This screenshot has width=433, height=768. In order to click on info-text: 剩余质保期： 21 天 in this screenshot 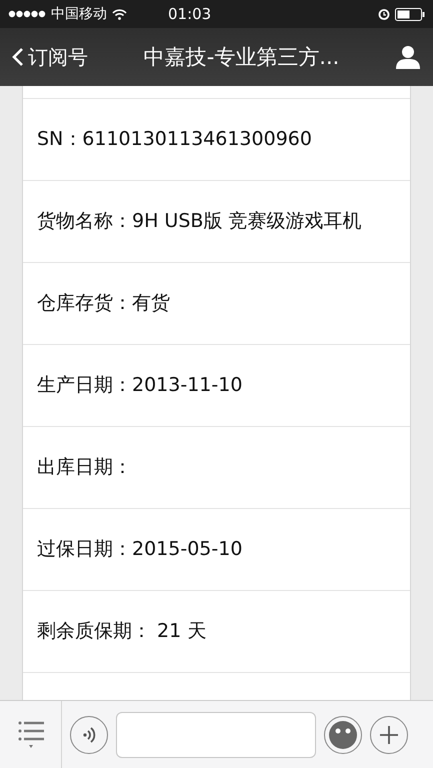, I will do `click(121, 631)`.